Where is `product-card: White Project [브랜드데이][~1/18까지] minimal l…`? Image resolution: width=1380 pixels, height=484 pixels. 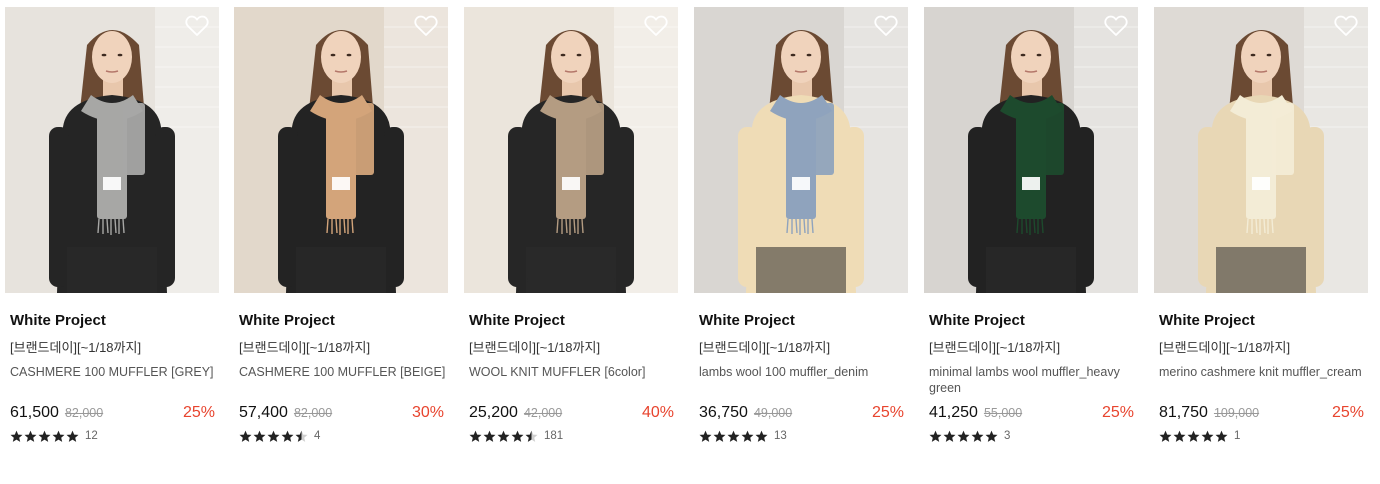
product-card: White Project [브랜드데이][~1/18까지] minimal l… is located at coordinates (1031, 225).